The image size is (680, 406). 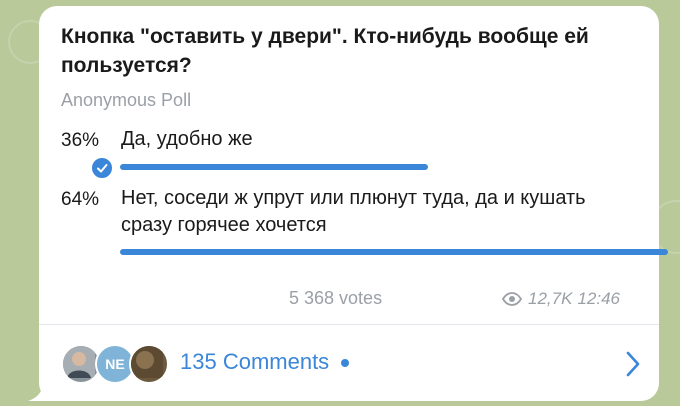 What do you see at coordinates (102, 168) in the screenshot?
I see `check-icon` at bounding box center [102, 168].